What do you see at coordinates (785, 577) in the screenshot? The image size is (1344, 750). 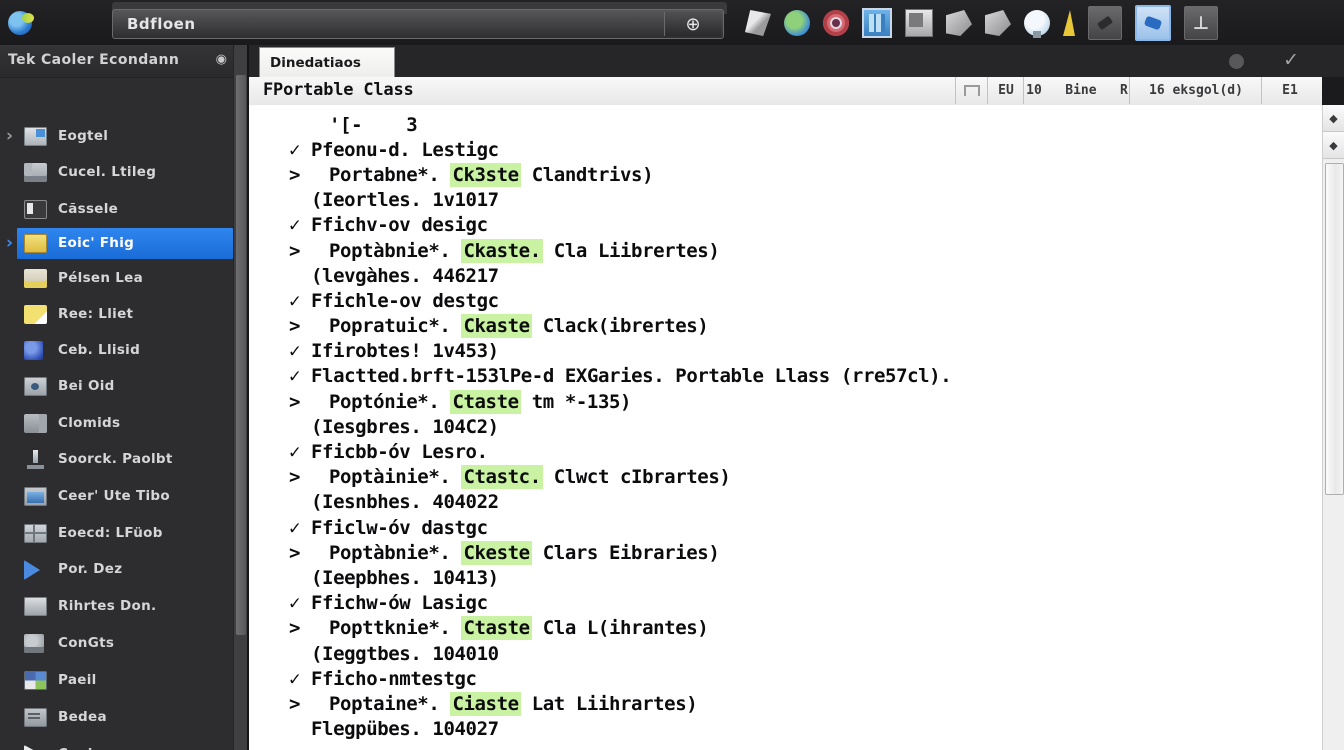 I see `result-line: (Ieepbhes. 10413)` at bounding box center [785, 577].